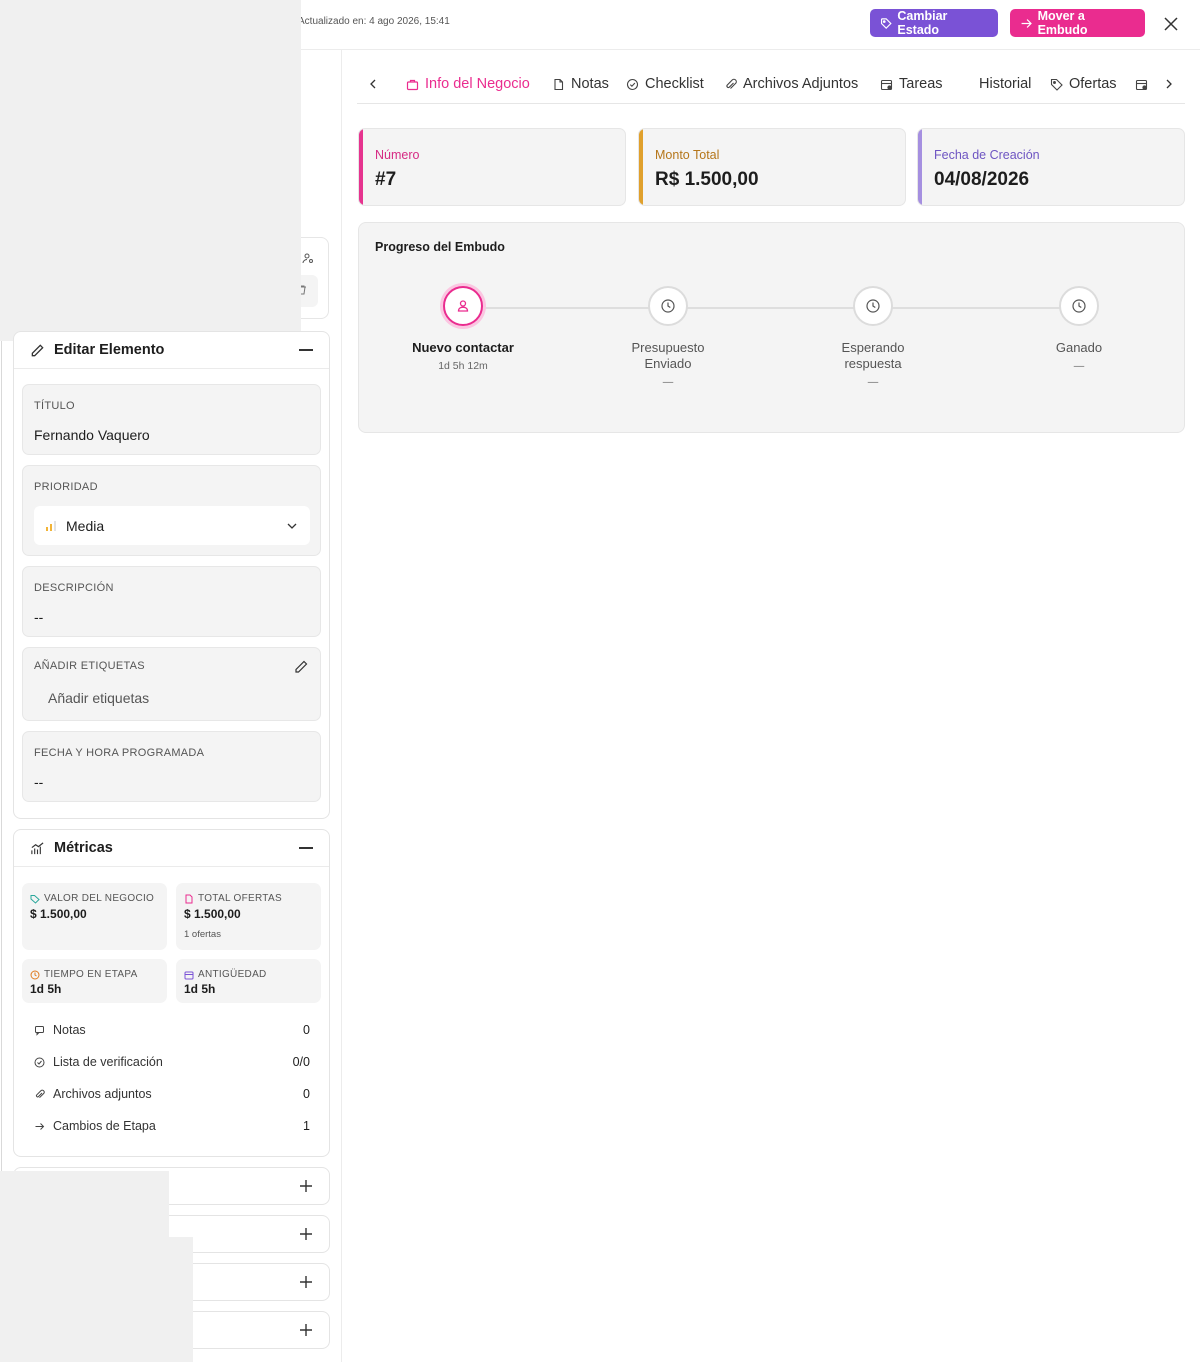 Image resolution: width=1200 pixels, height=1362 pixels. I want to click on move-funnel-button: Mover a Embudo, so click(1077, 23).